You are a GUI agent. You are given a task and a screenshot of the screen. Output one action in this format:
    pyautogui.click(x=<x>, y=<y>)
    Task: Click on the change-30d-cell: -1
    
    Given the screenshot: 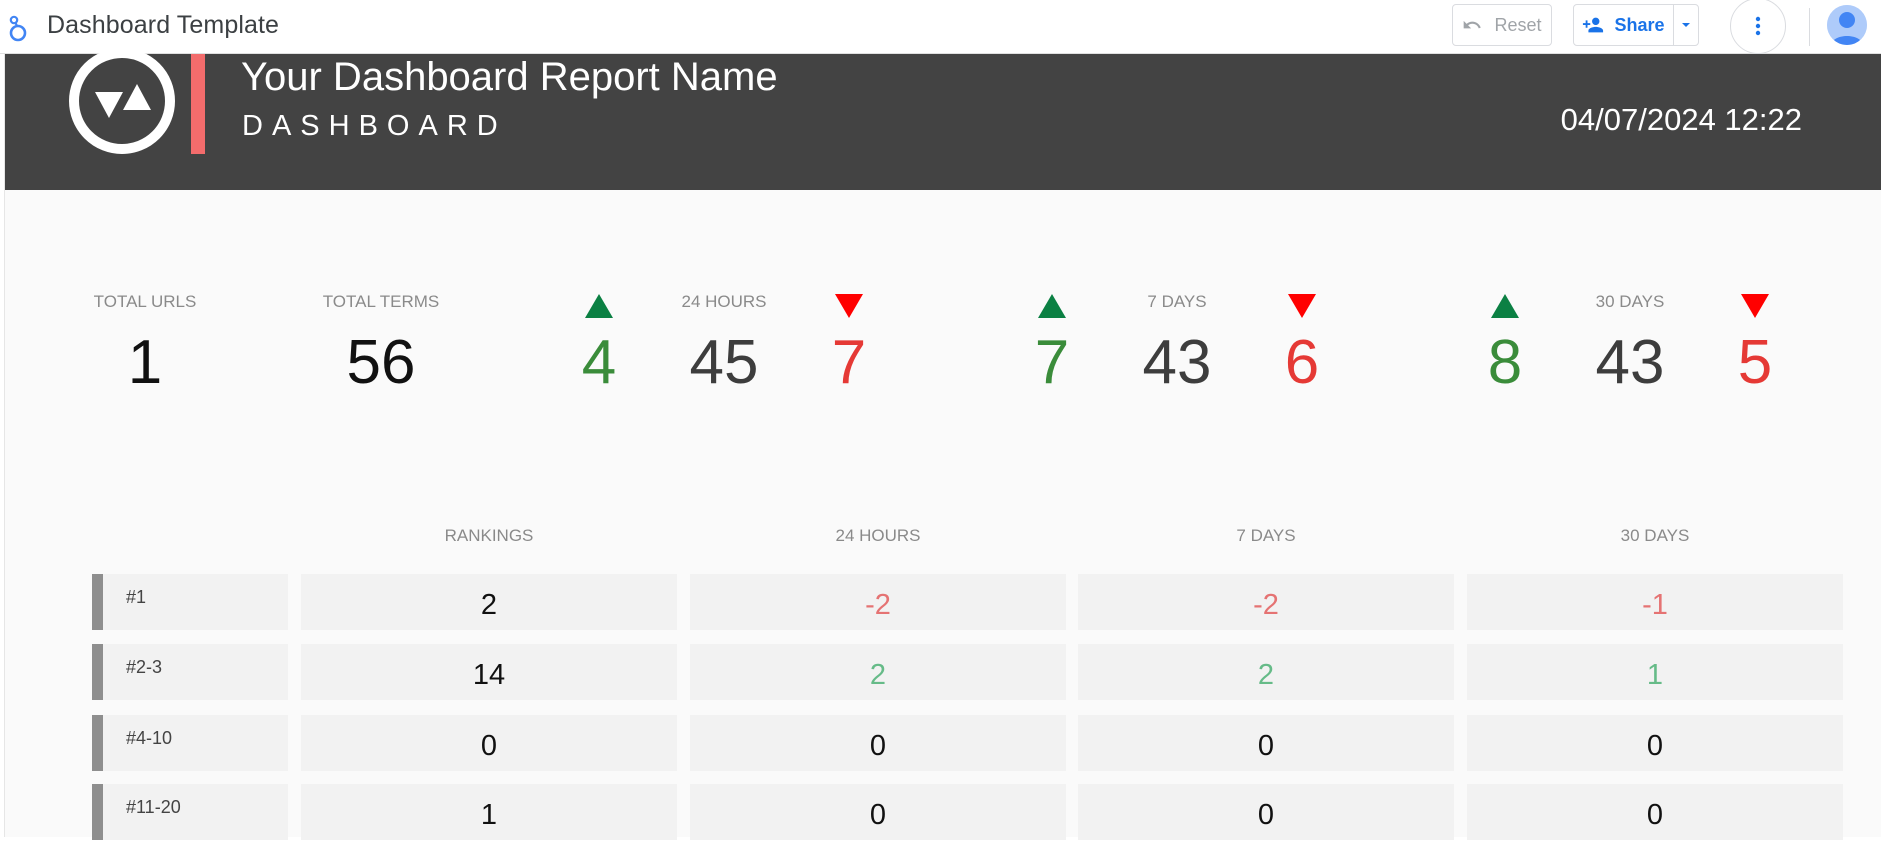 What is the action you would take?
    pyautogui.click(x=1655, y=602)
    